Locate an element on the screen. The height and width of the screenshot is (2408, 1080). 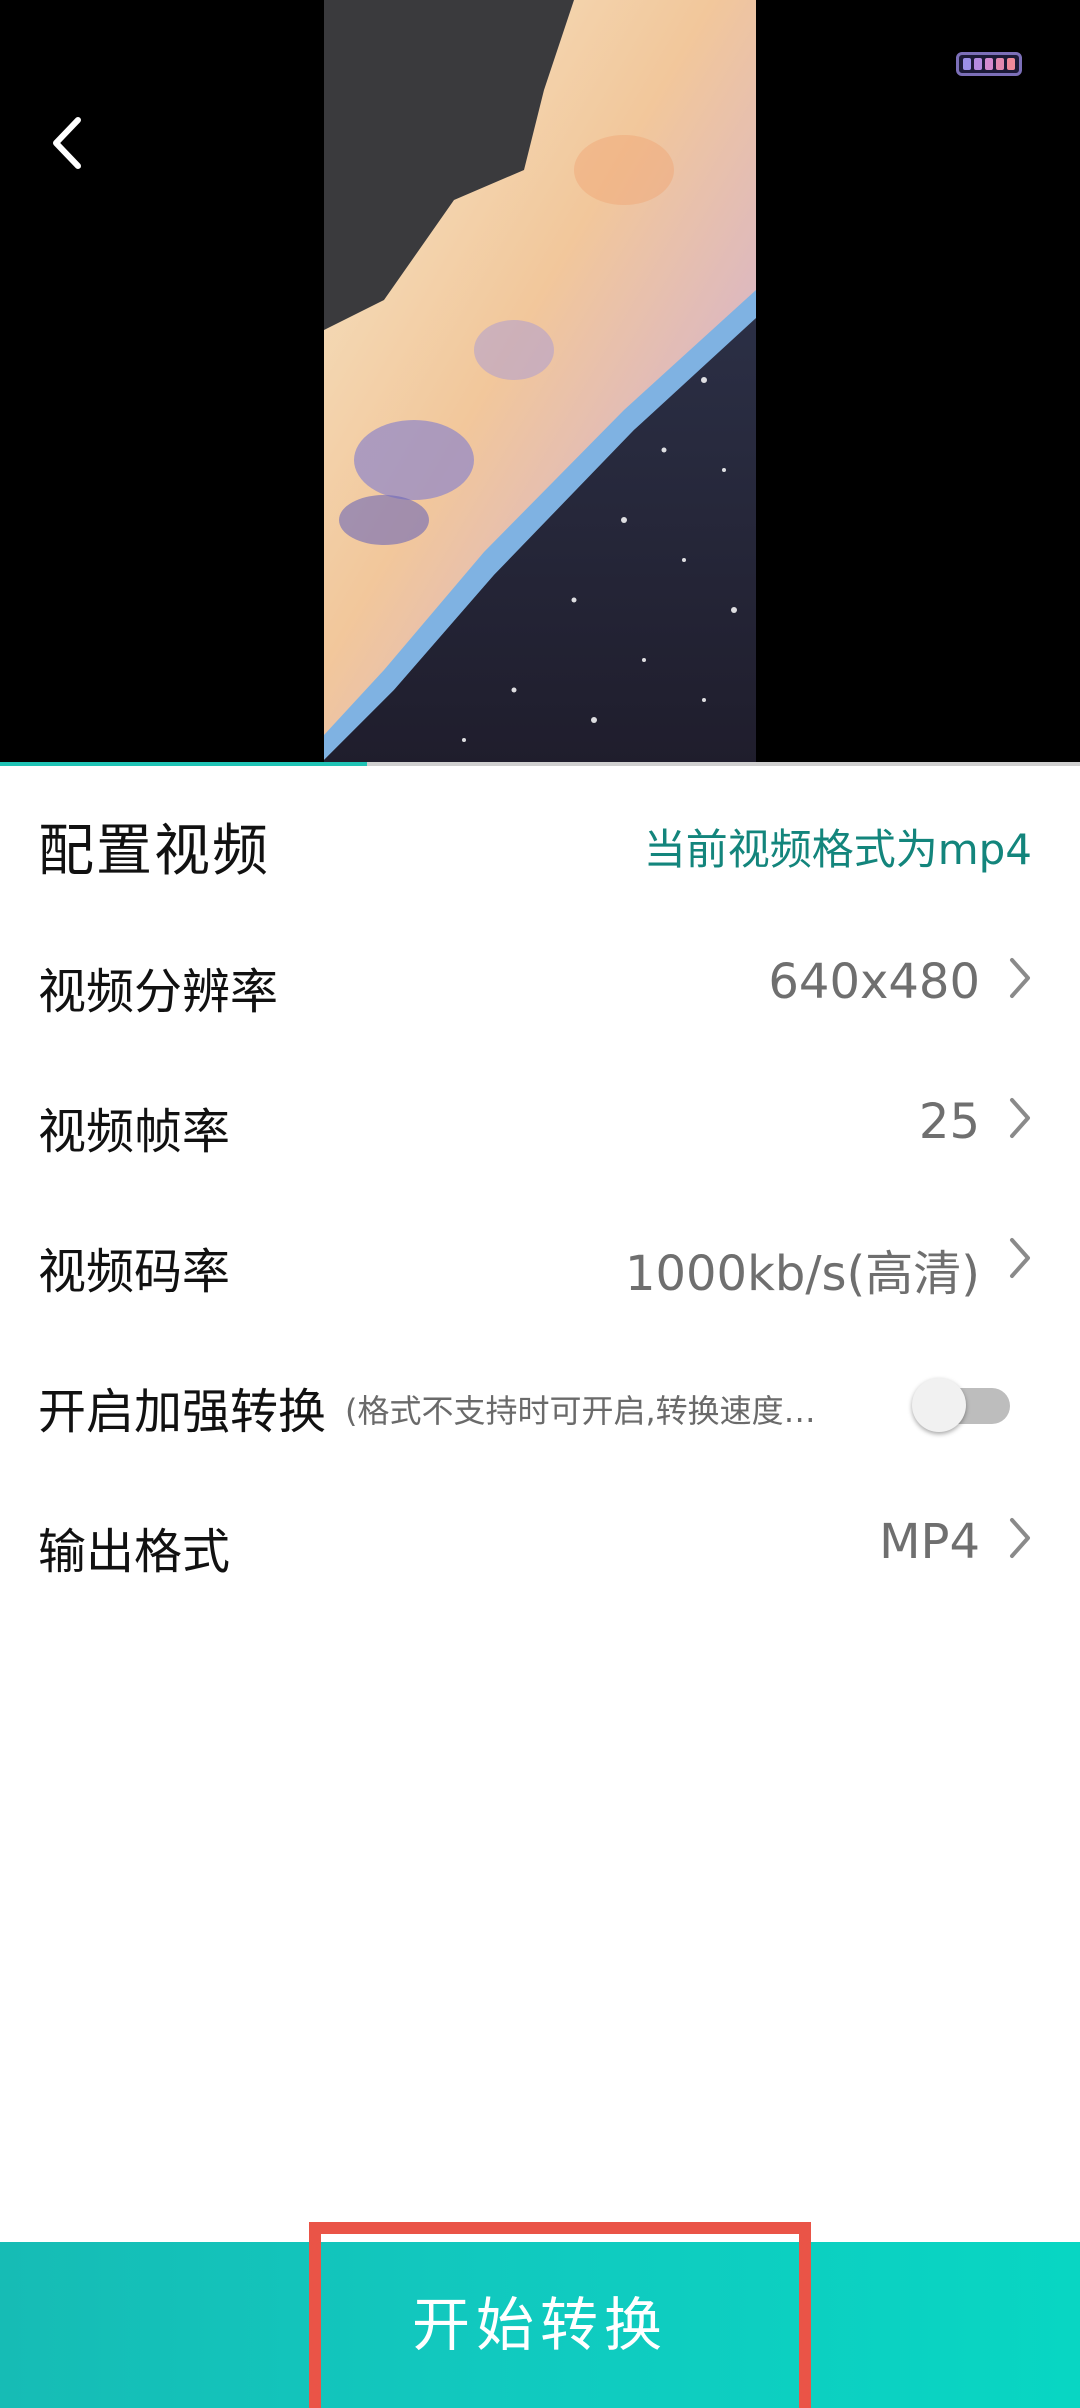
bitrate-label: 视频码率 is located at coordinates (134, 1272).